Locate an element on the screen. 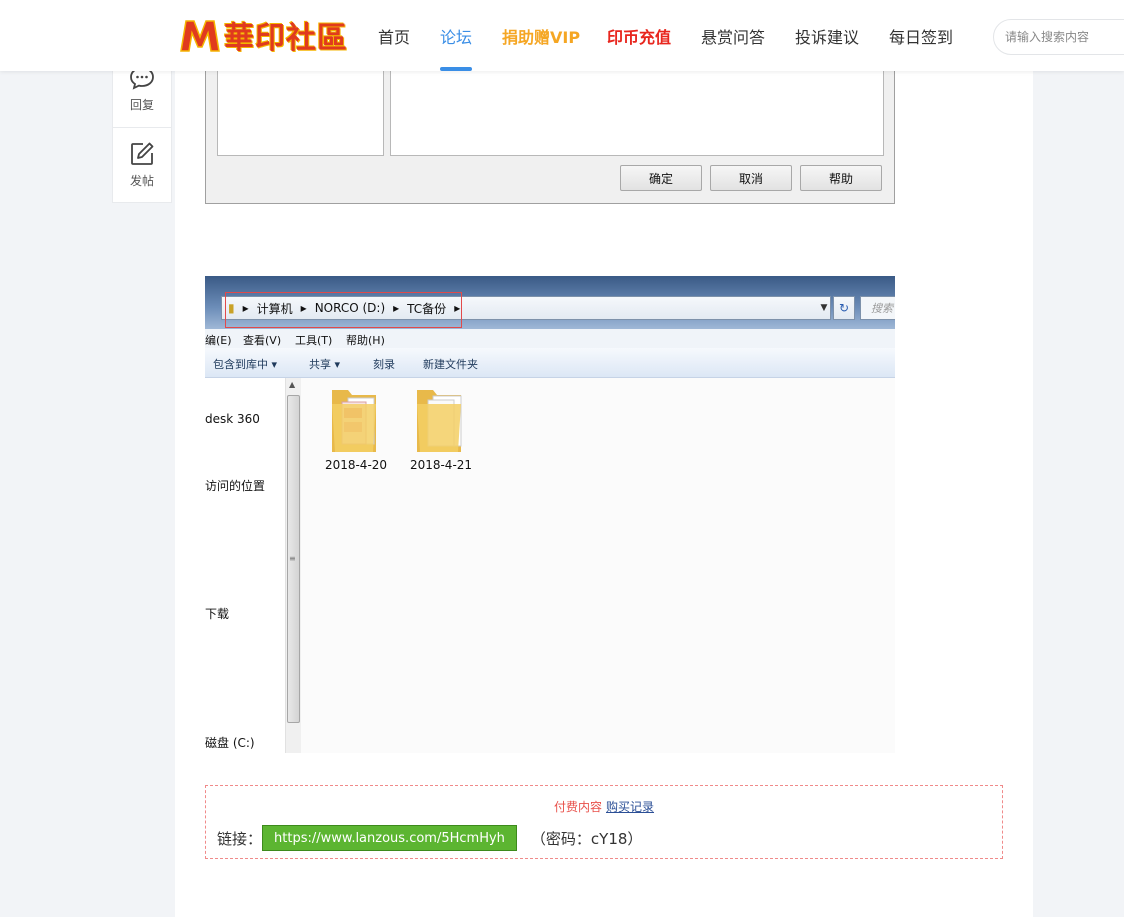 The image size is (1124, 917). sidebar-divider is located at coordinates (142, 127).